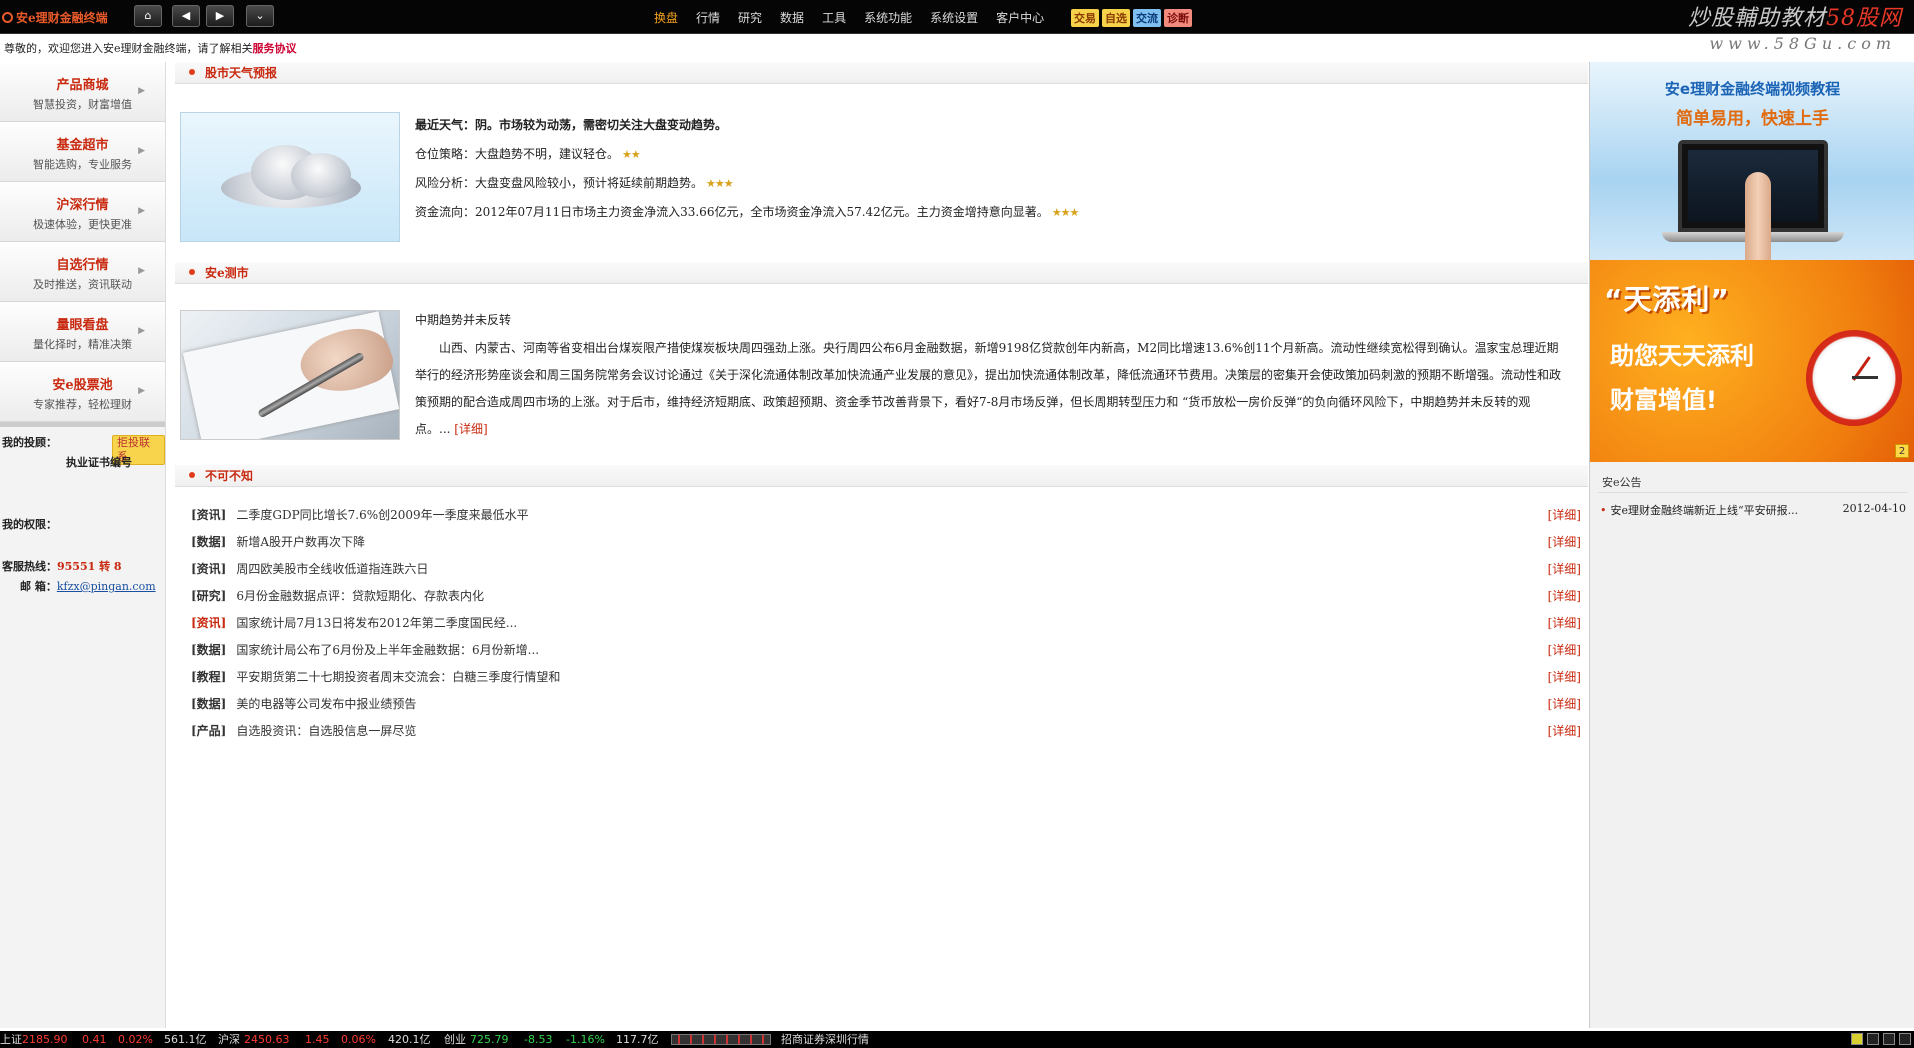  Describe the element at coordinates (82, 104) in the screenshot. I see `sidebar-item-subtitle: 智慧投资，财富增值` at that location.